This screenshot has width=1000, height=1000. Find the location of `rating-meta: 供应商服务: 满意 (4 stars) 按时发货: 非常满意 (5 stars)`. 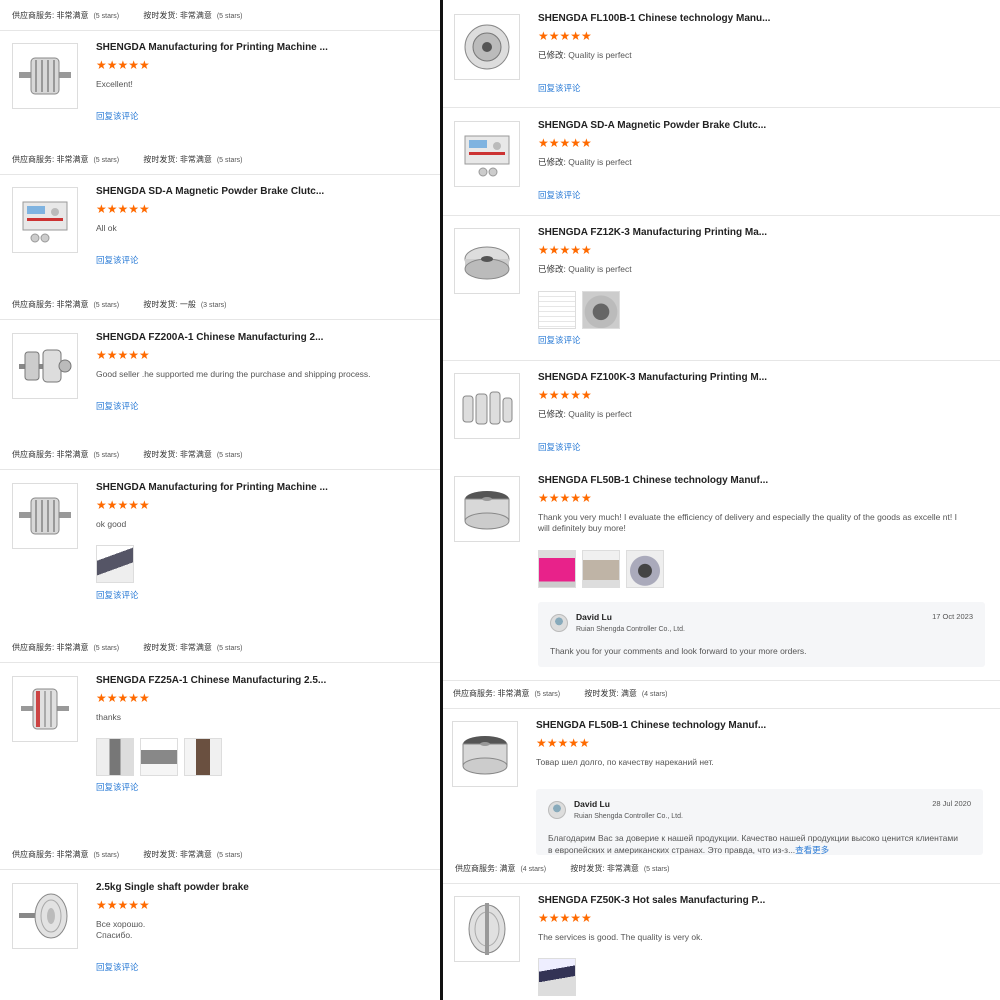

rating-meta: 供应商服务: 满意 (4 stars) 按时发货: 非常满意 (5 stars) is located at coordinates (562, 868).